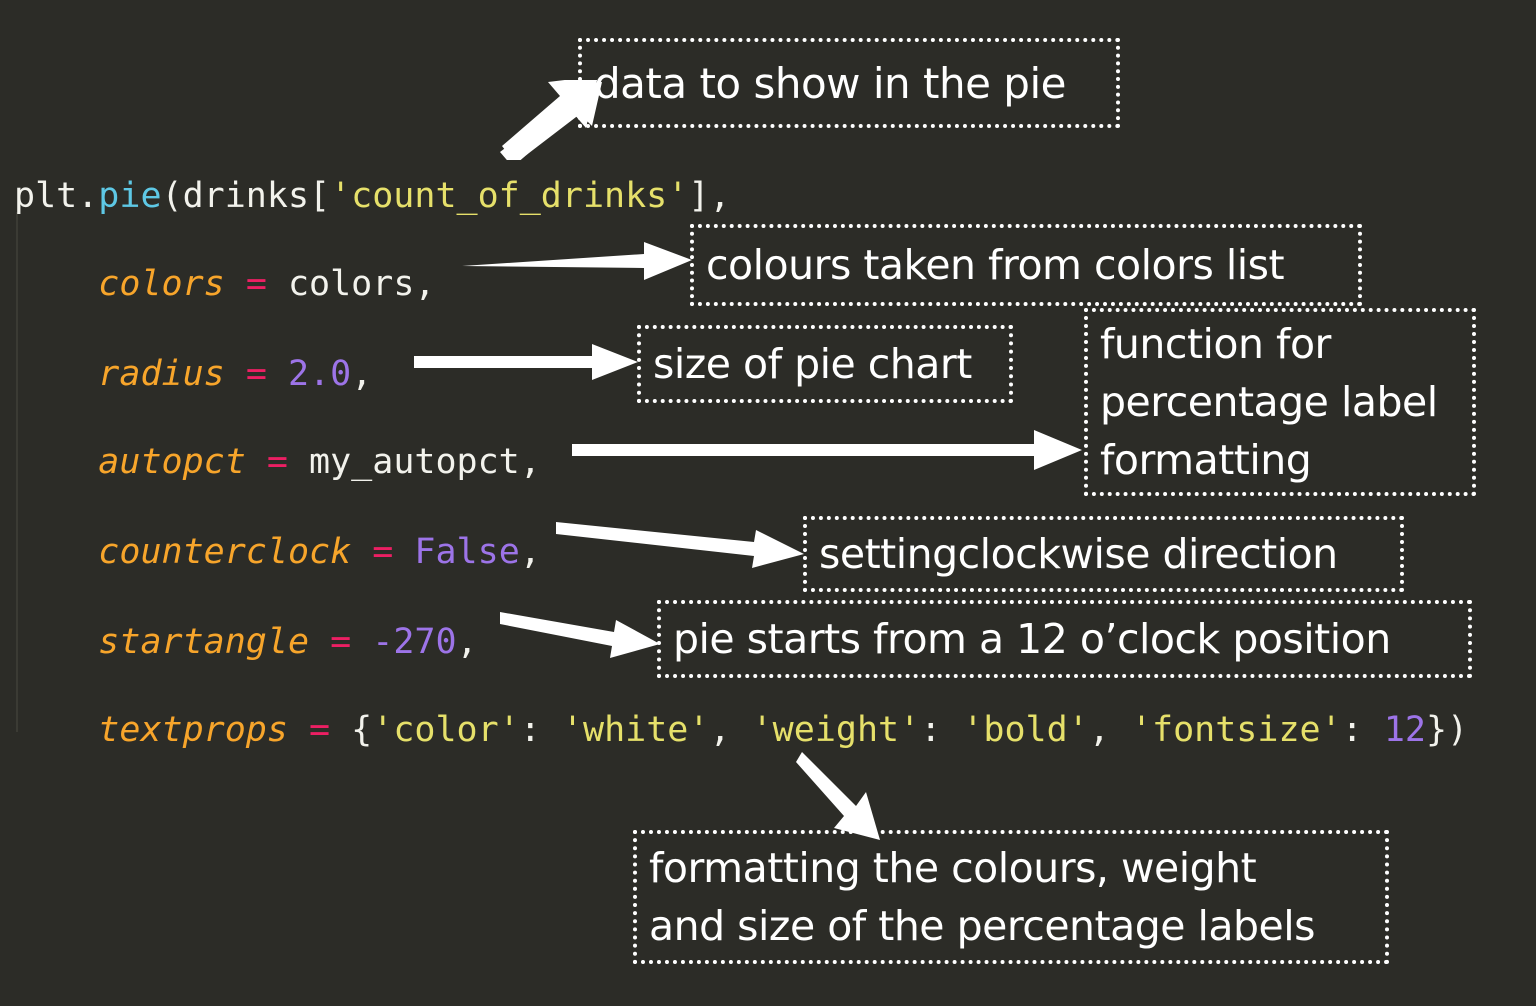  I want to click on note-size-of-pie: size of pie chart, so click(825, 364).